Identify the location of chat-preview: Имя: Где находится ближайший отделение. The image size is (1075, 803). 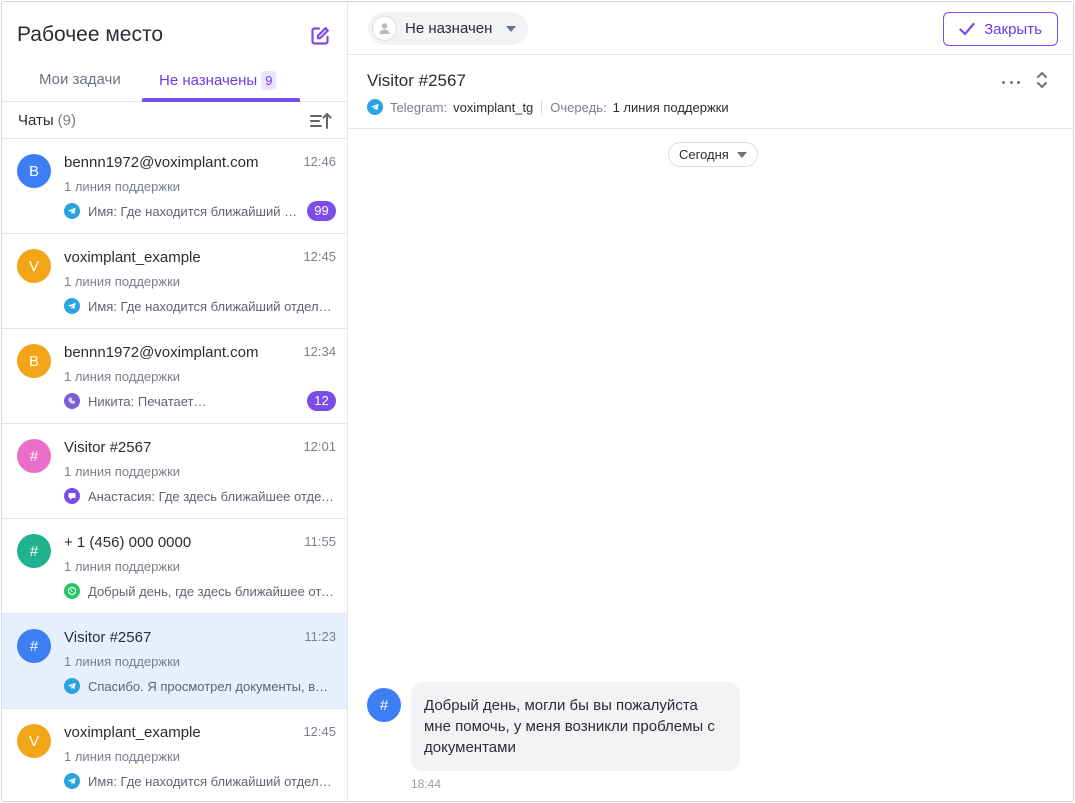
(199, 306).